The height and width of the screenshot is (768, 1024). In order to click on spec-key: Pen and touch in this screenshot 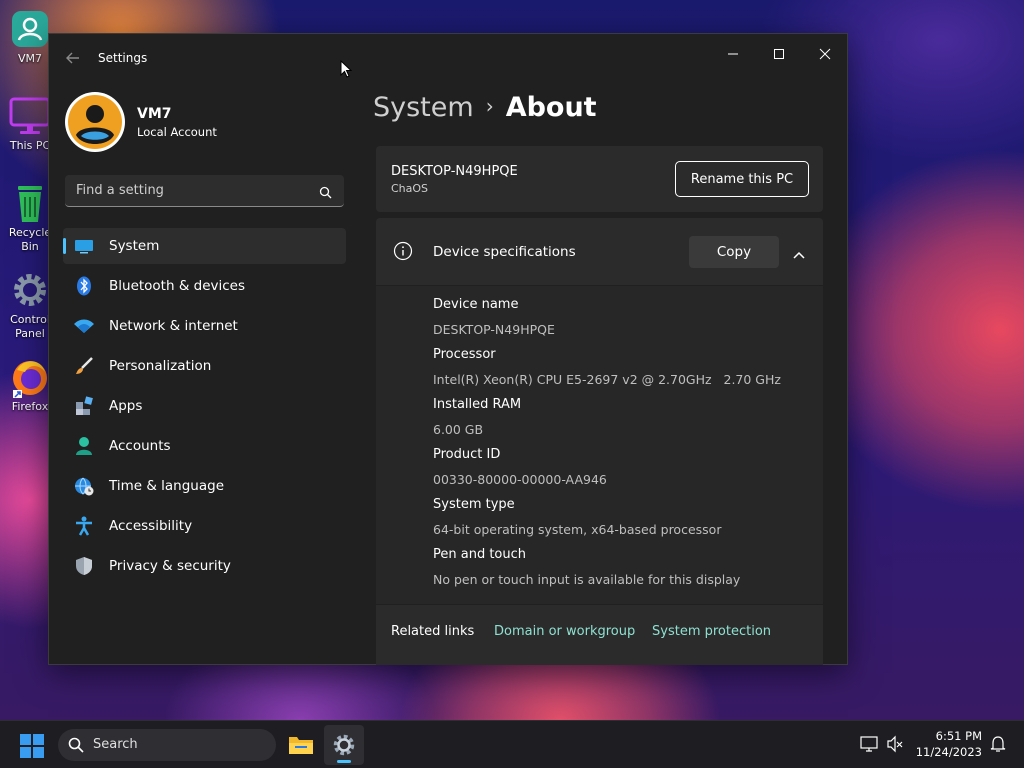, I will do `click(480, 554)`.